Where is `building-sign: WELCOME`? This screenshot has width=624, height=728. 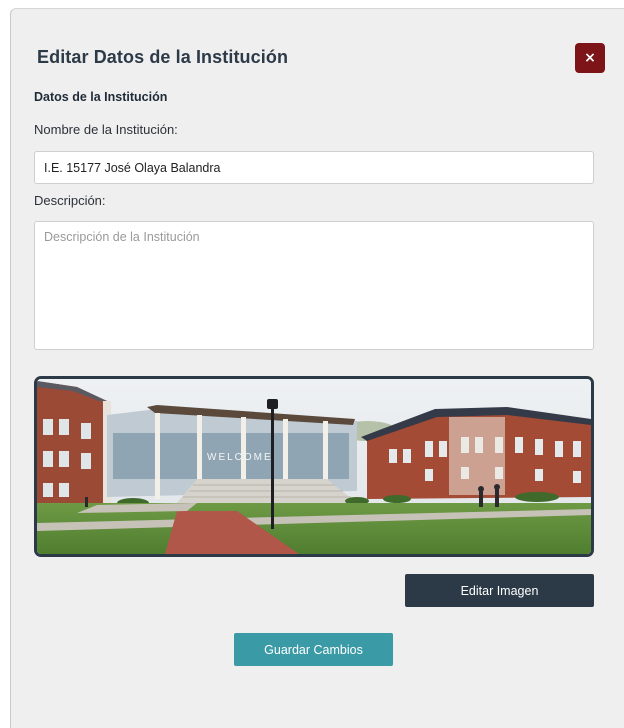
building-sign: WELCOME is located at coordinates (240, 457).